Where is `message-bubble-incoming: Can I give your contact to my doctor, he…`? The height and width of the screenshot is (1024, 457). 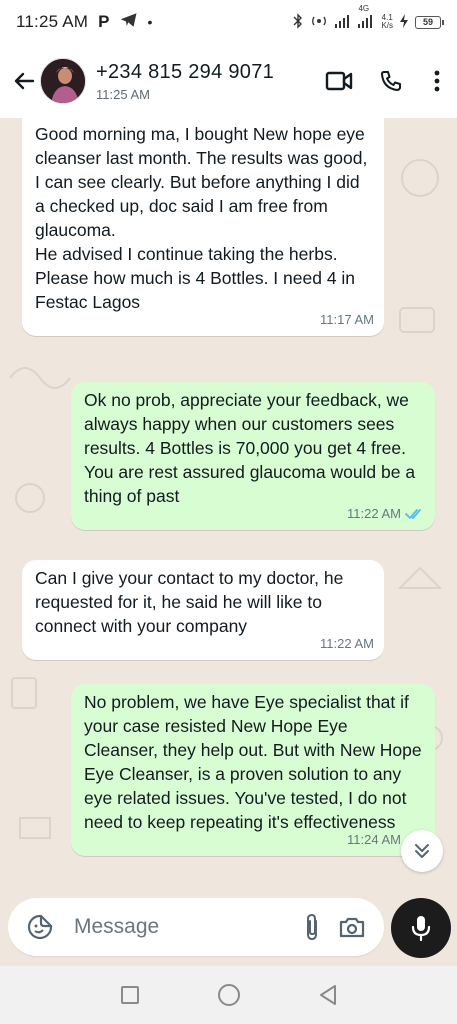 message-bubble-incoming: Can I give your contact to my doctor, he… is located at coordinates (203, 610).